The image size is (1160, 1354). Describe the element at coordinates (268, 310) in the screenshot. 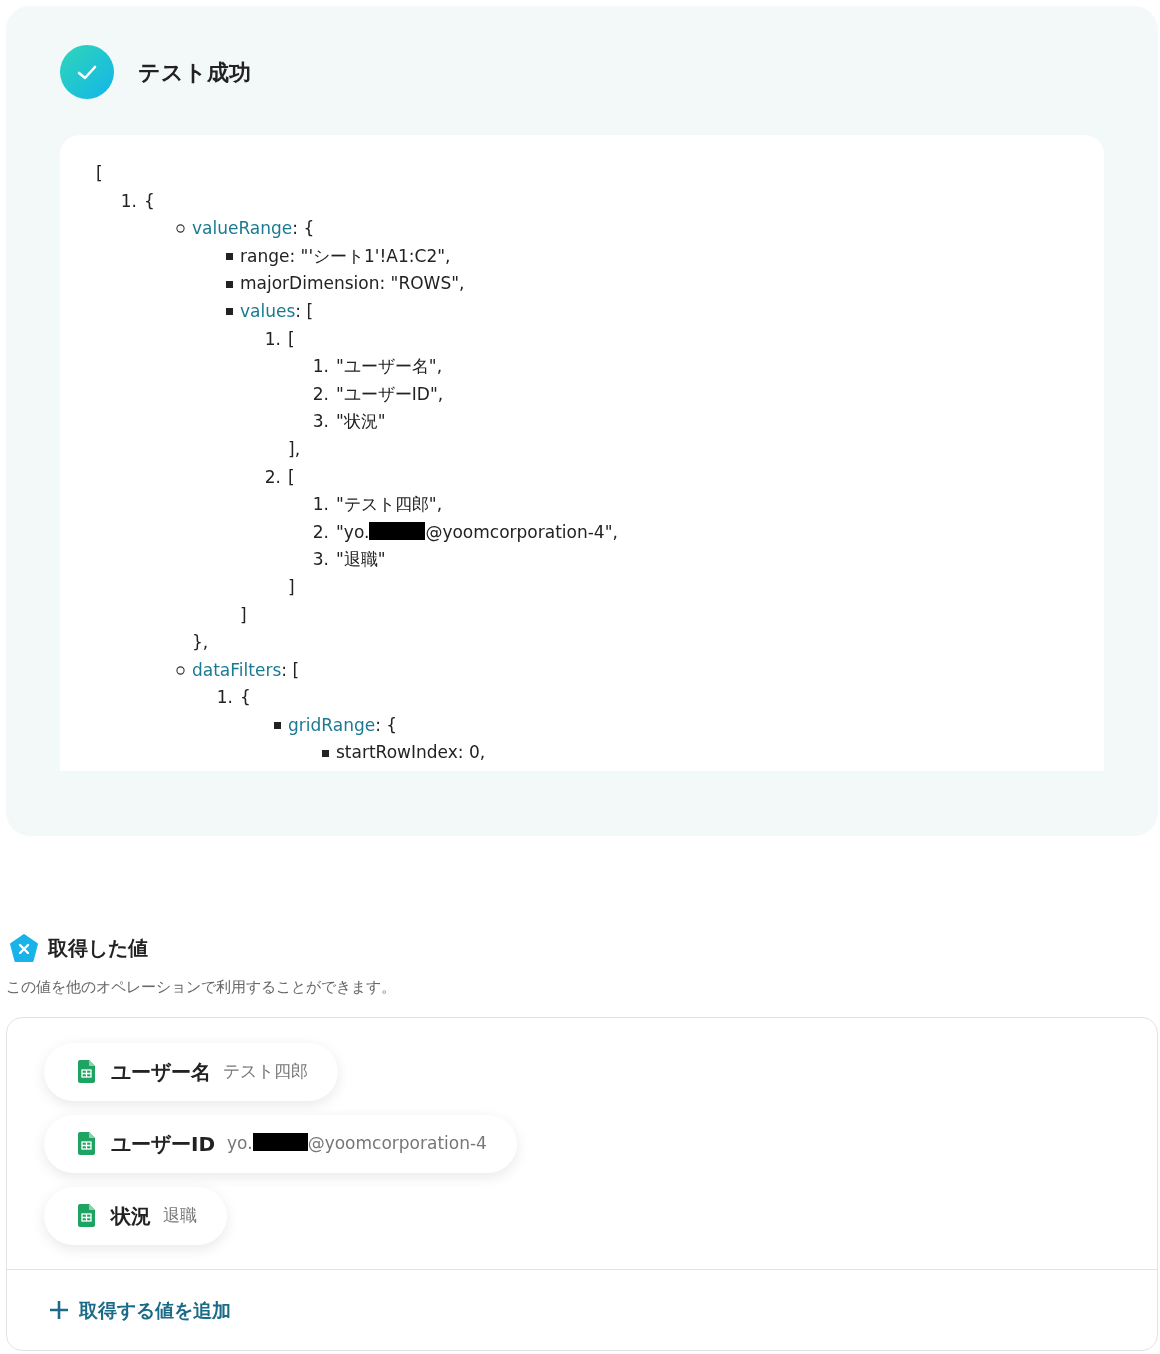

I see `code-key: values` at that location.